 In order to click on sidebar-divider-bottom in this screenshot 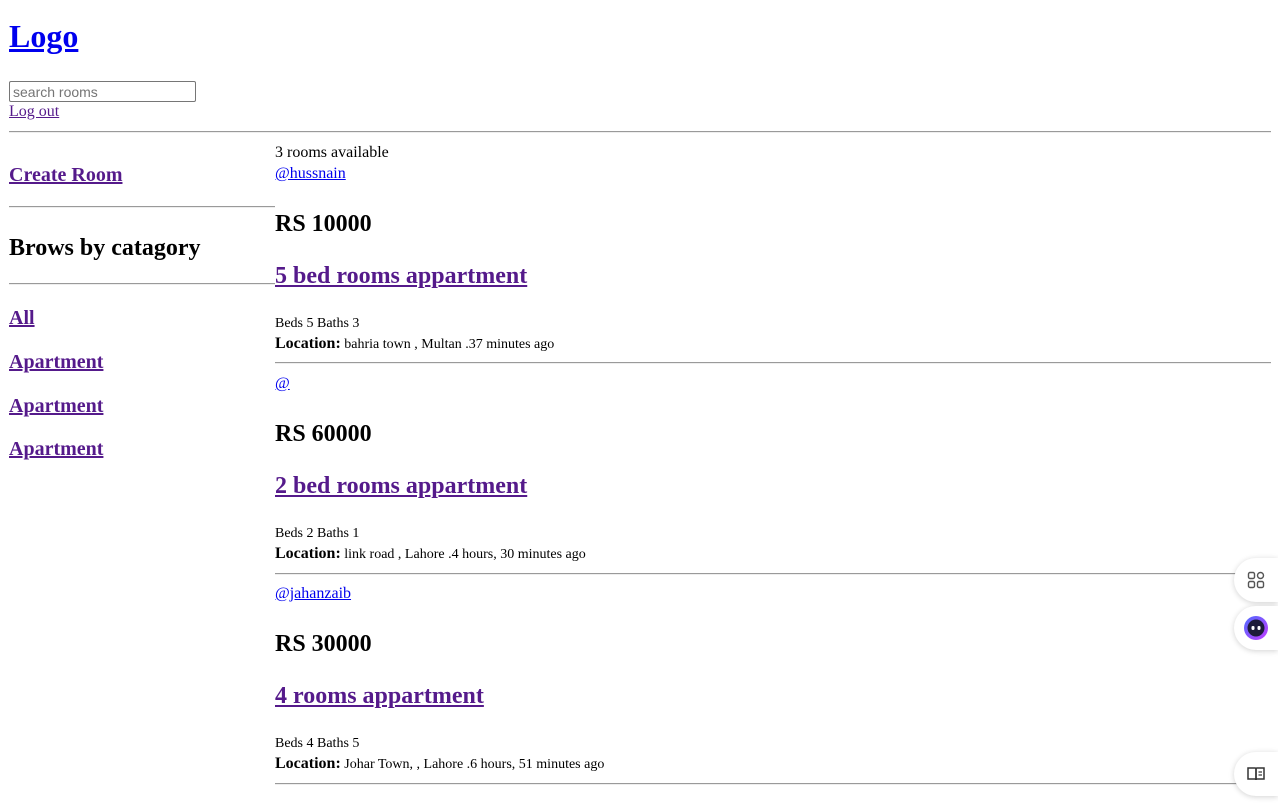, I will do `click(142, 284)`.